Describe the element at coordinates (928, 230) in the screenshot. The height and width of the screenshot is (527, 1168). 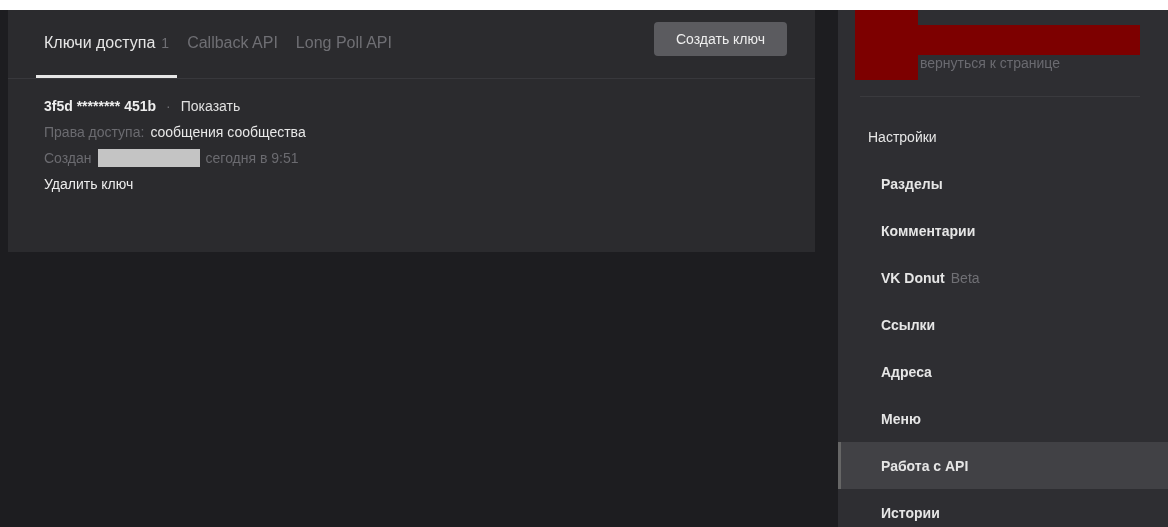
I see `sidebar-item-label: Комментарии` at that location.